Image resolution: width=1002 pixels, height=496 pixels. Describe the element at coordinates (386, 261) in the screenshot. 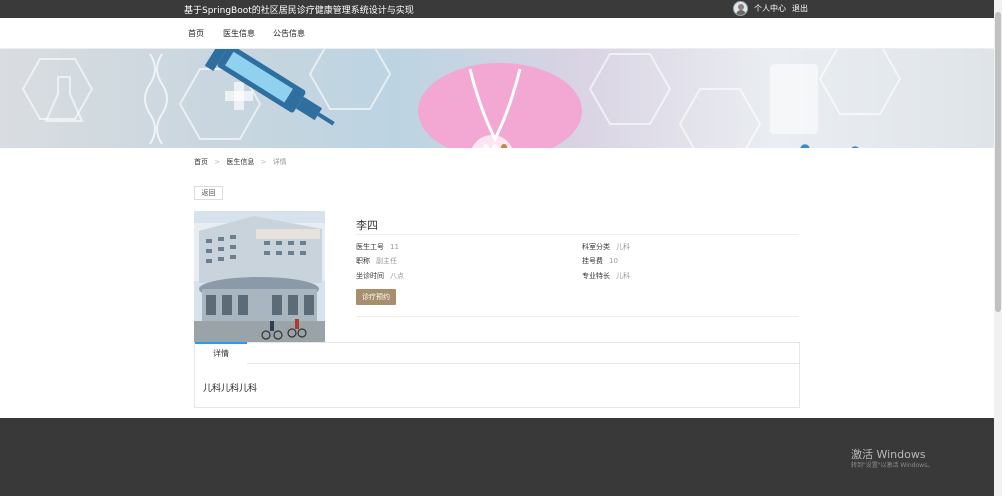

I see `field-value: 副主任` at that location.